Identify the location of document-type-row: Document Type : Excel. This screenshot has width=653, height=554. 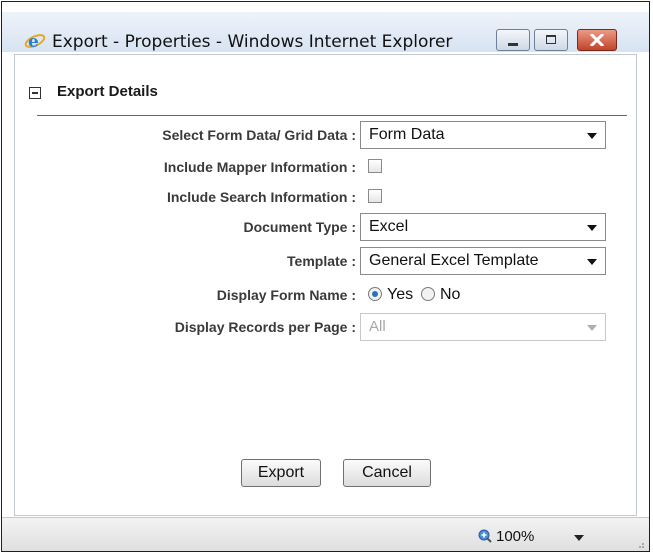
(325, 227).